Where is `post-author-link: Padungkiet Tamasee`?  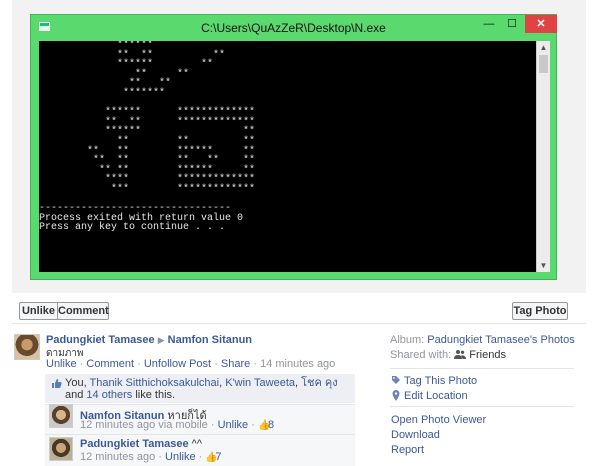 post-author-link: Padungkiet Tamasee is located at coordinates (100, 340).